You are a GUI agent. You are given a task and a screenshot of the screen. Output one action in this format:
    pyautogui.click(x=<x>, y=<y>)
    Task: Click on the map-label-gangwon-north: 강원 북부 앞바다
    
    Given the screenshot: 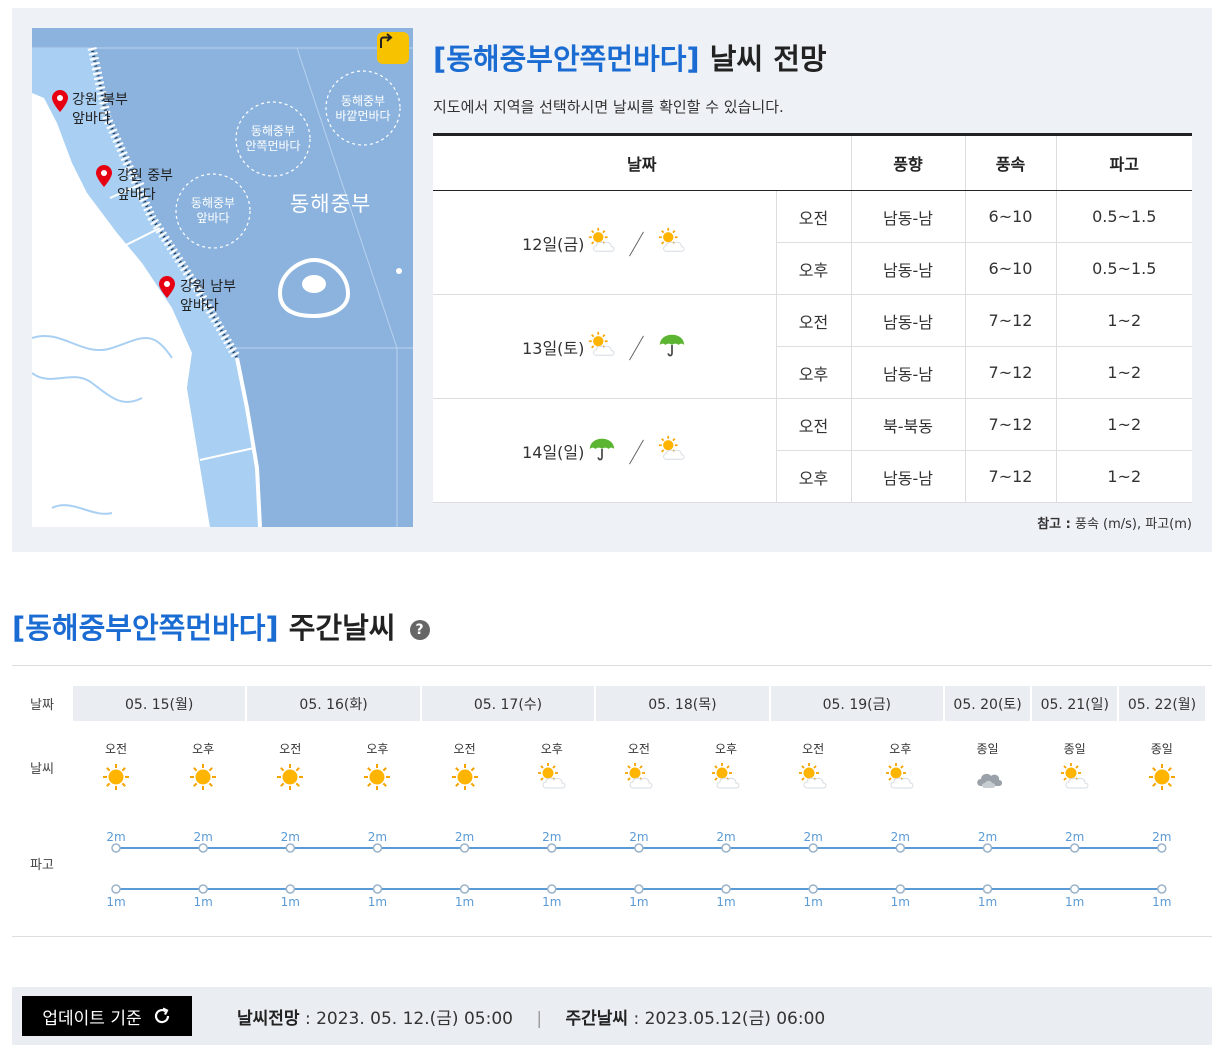 What is the action you would take?
    pyautogui.click(x=100, y=110)
    